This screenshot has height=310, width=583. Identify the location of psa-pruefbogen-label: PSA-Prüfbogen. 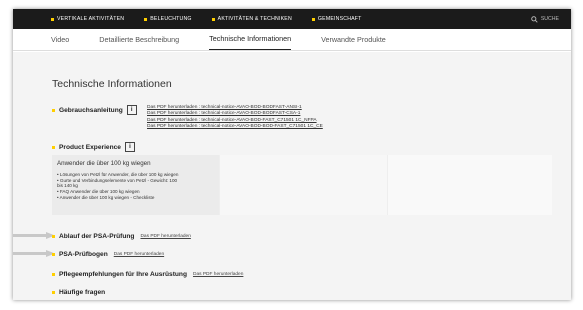
(83, 254).